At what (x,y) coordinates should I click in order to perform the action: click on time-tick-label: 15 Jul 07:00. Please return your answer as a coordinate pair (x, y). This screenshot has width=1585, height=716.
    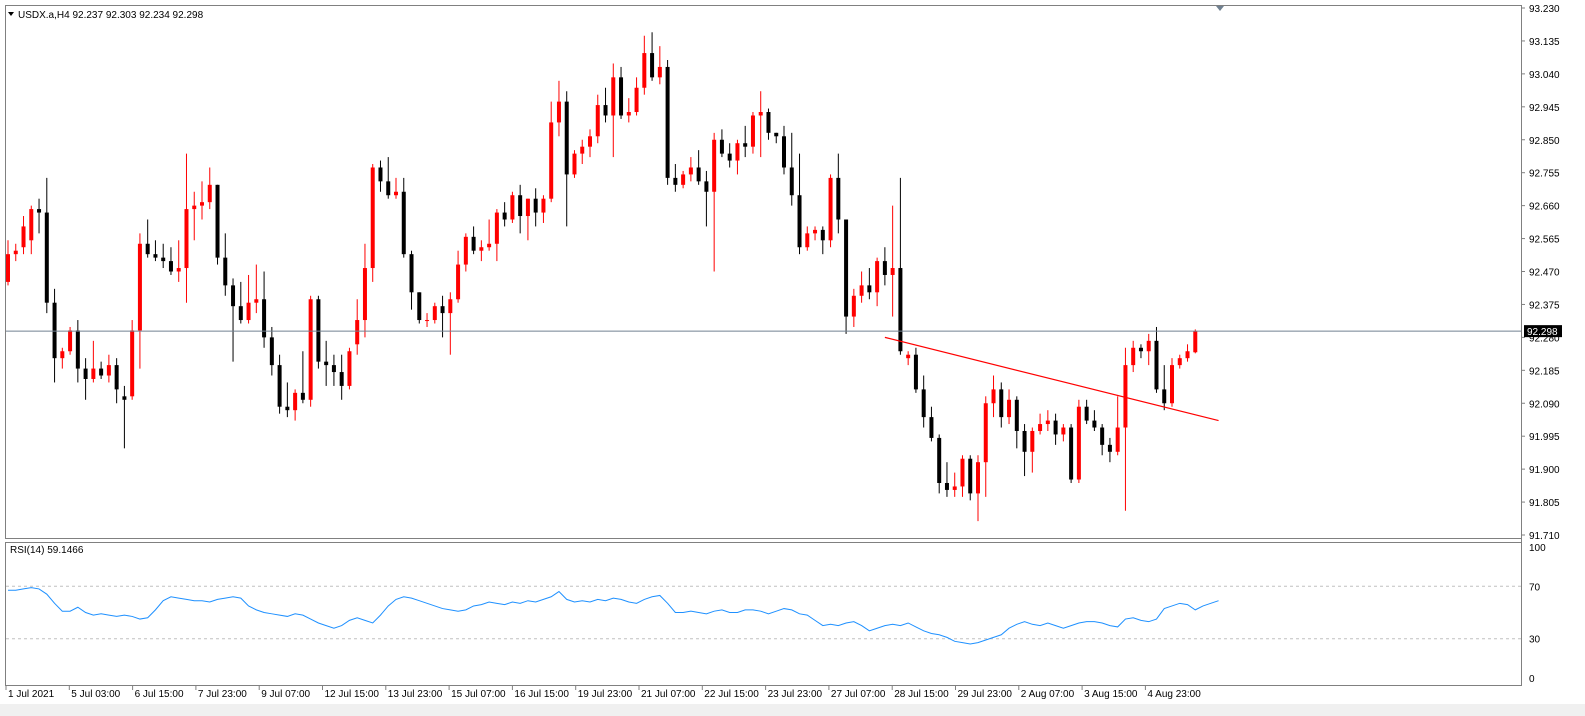
    Looking at the image, I should click on (478, 694).